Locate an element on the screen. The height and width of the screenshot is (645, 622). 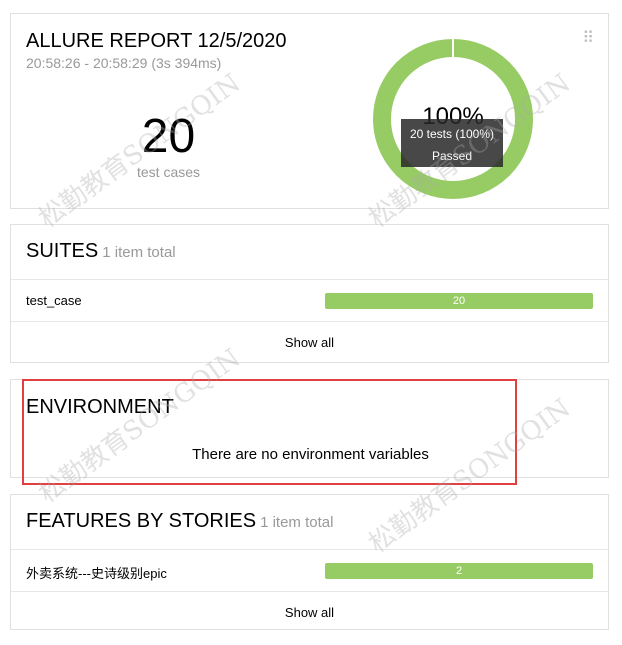
suites-item-count: 1 item total is located at coordinates (139, 252).